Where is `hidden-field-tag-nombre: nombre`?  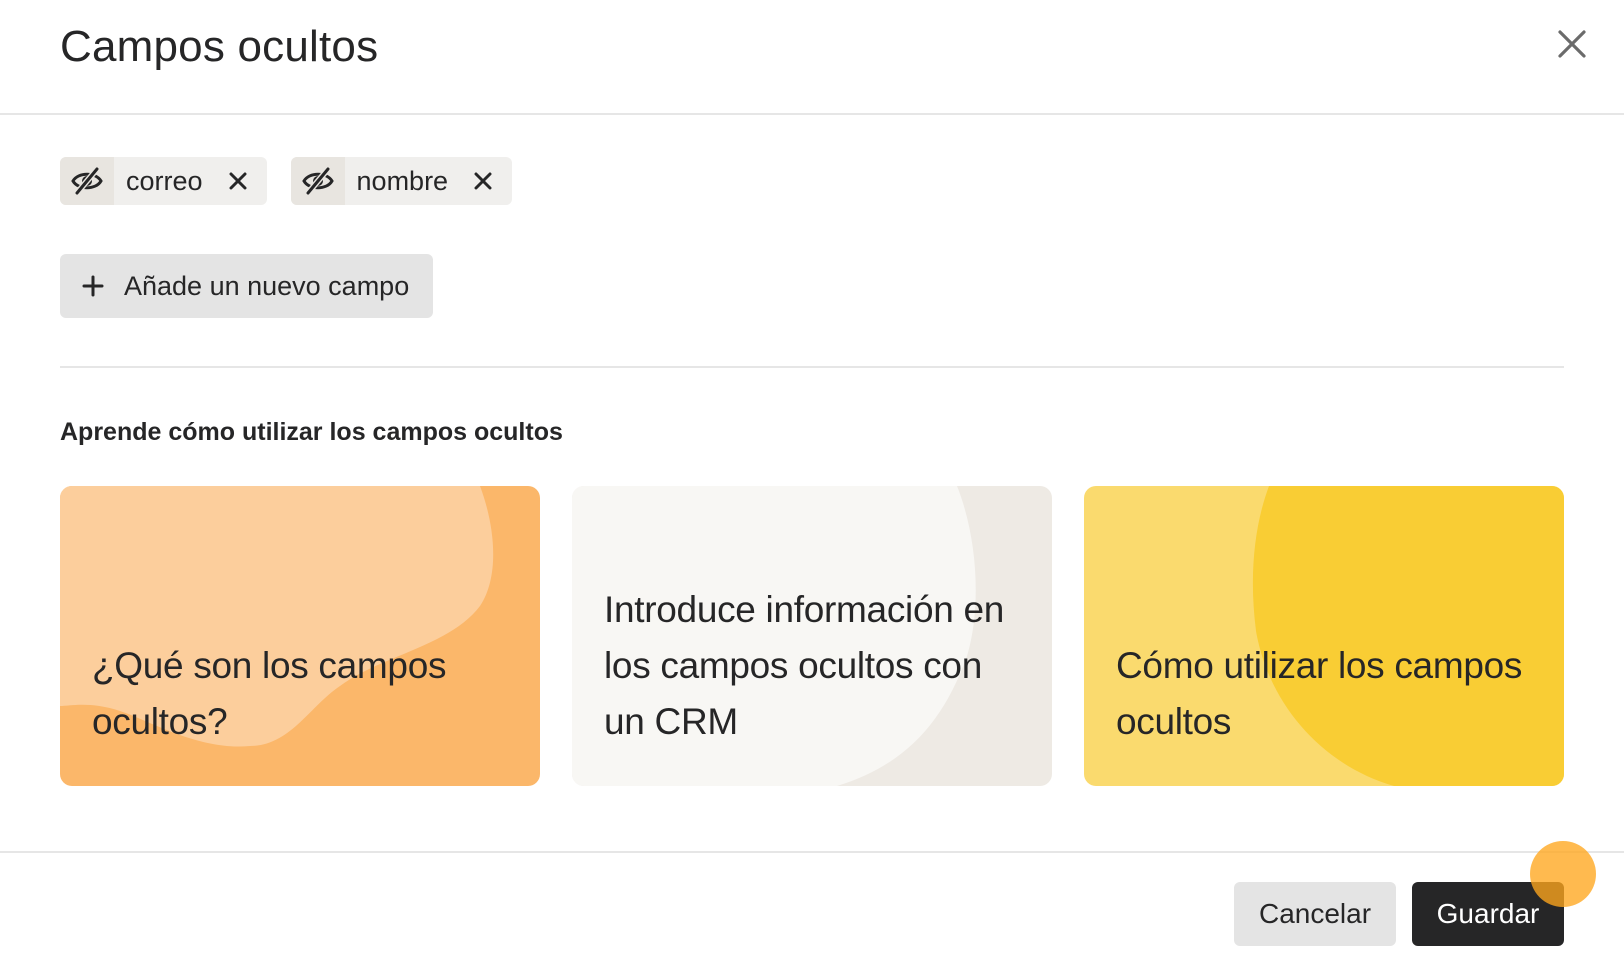
hidden-field-tag-nombre: nombre is located at coordinates (401, 181).